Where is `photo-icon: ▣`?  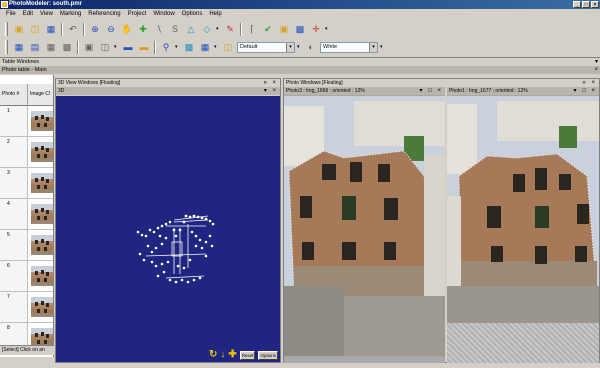
photo-icon: ▣ is located at coordinates (284, 29).